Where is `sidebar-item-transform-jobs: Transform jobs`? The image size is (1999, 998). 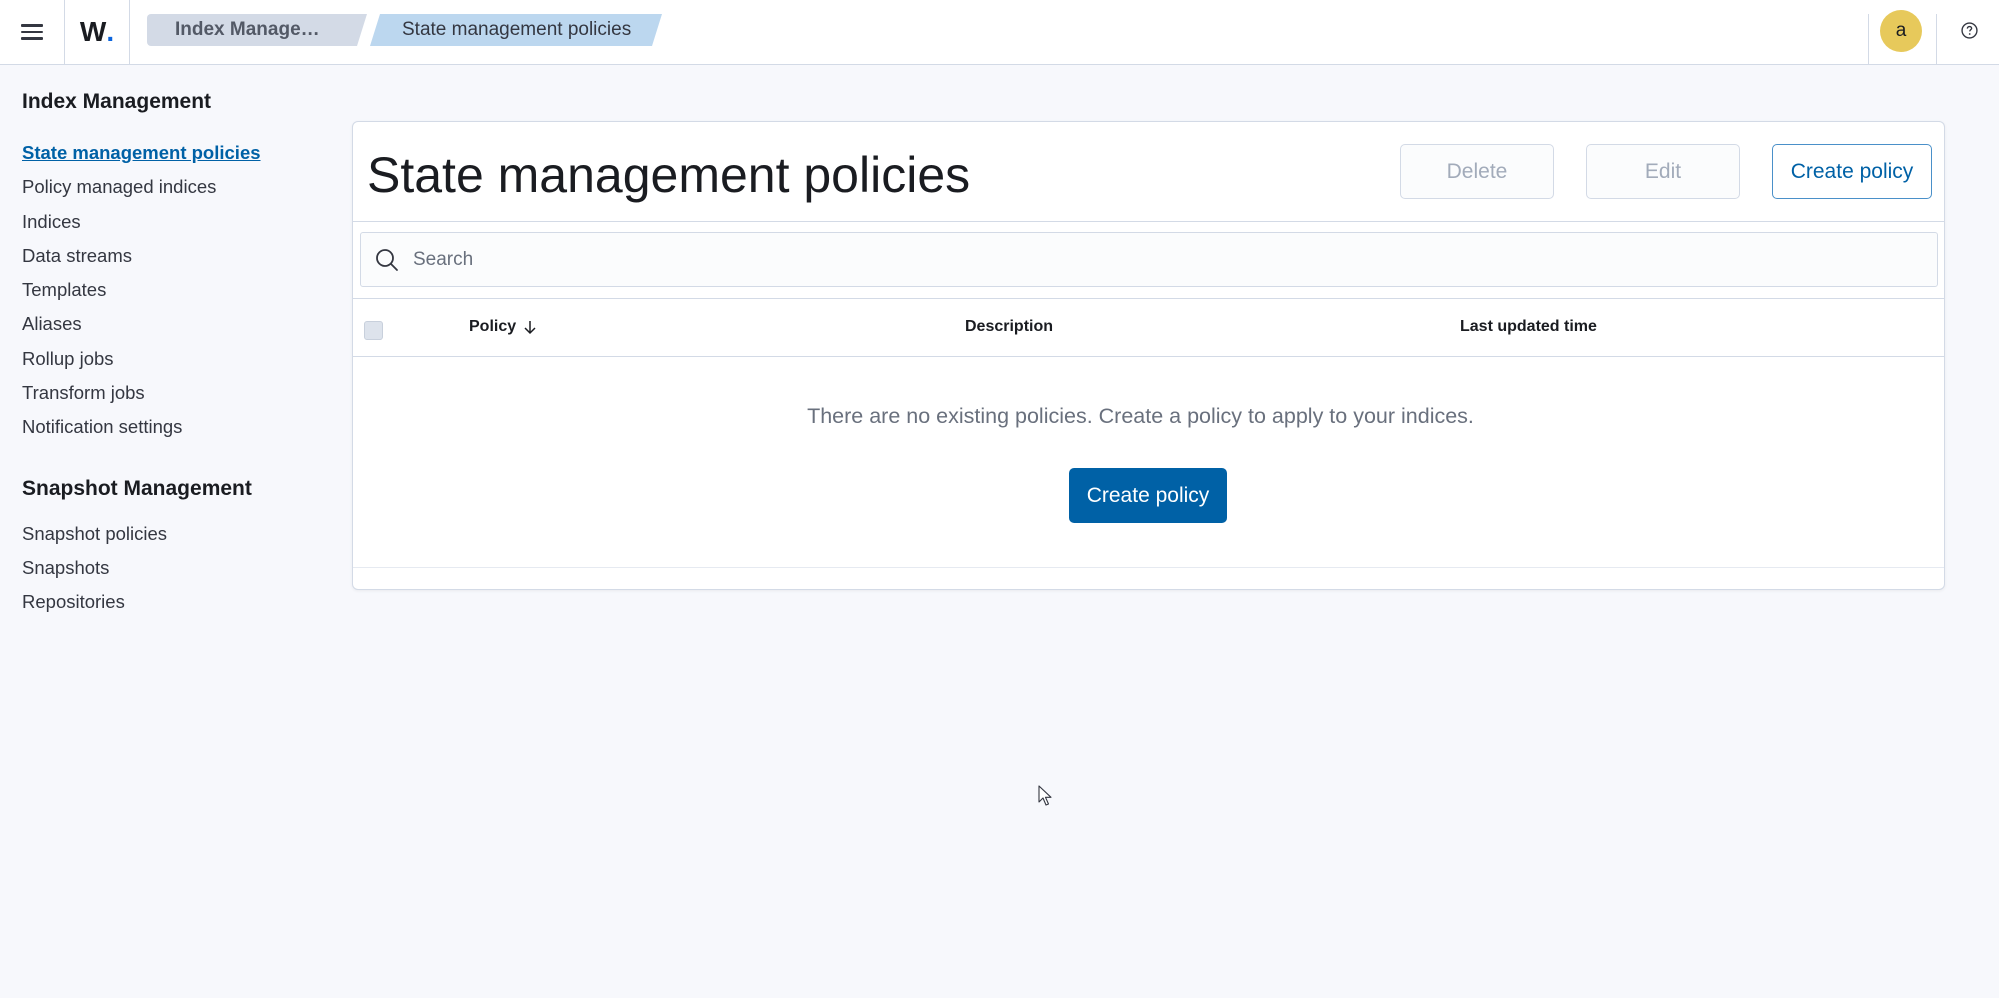 sidebar-item-transform-jobs: Transform jobs is located at coordinates (172, 393).